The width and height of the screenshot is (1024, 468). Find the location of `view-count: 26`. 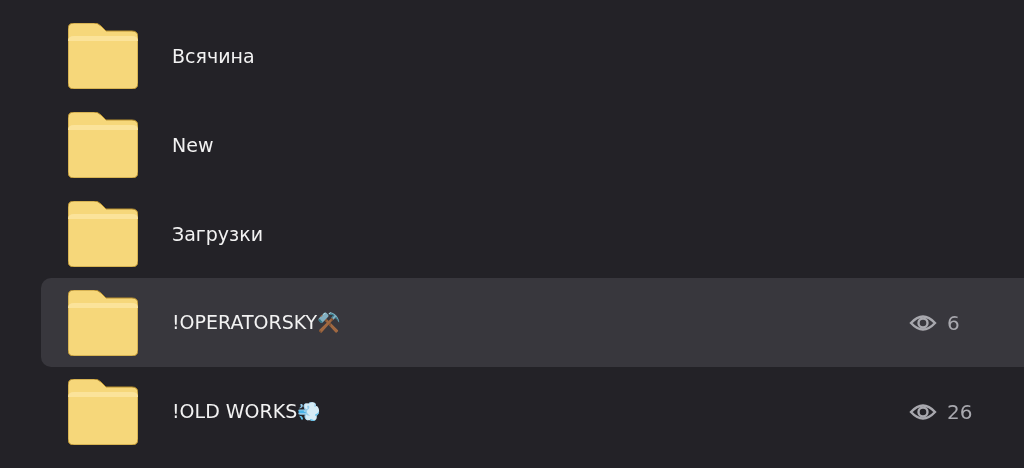

view-count: 26 is located at coordinates (960, 411).